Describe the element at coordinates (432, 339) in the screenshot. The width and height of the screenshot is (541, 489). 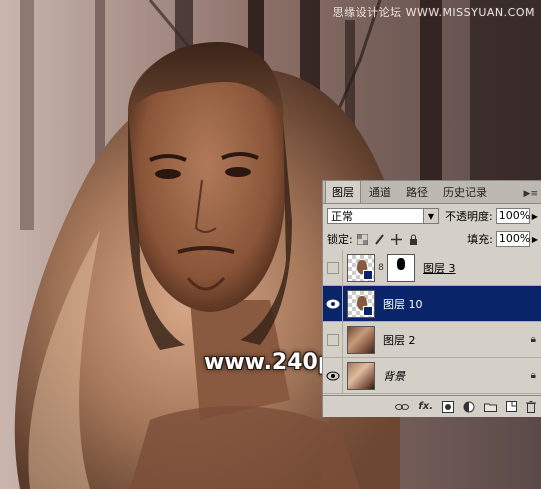
I see `layer-row: 图层 2 🔒︎` at that location.